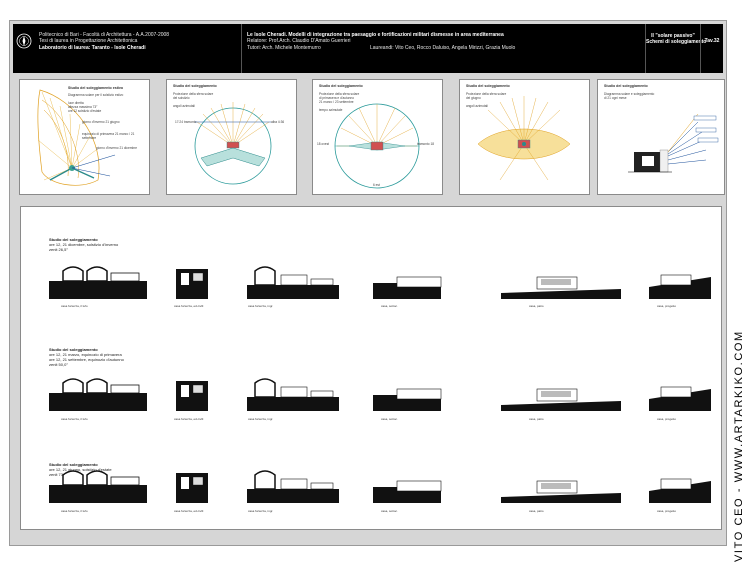 The width and height of the screenshot is (750, 562). What do you see at coordinates (336, 102) in the screenshot?
I see `panel-note: 21 marzo / 23 settembre` at bounding box center [336, 102].